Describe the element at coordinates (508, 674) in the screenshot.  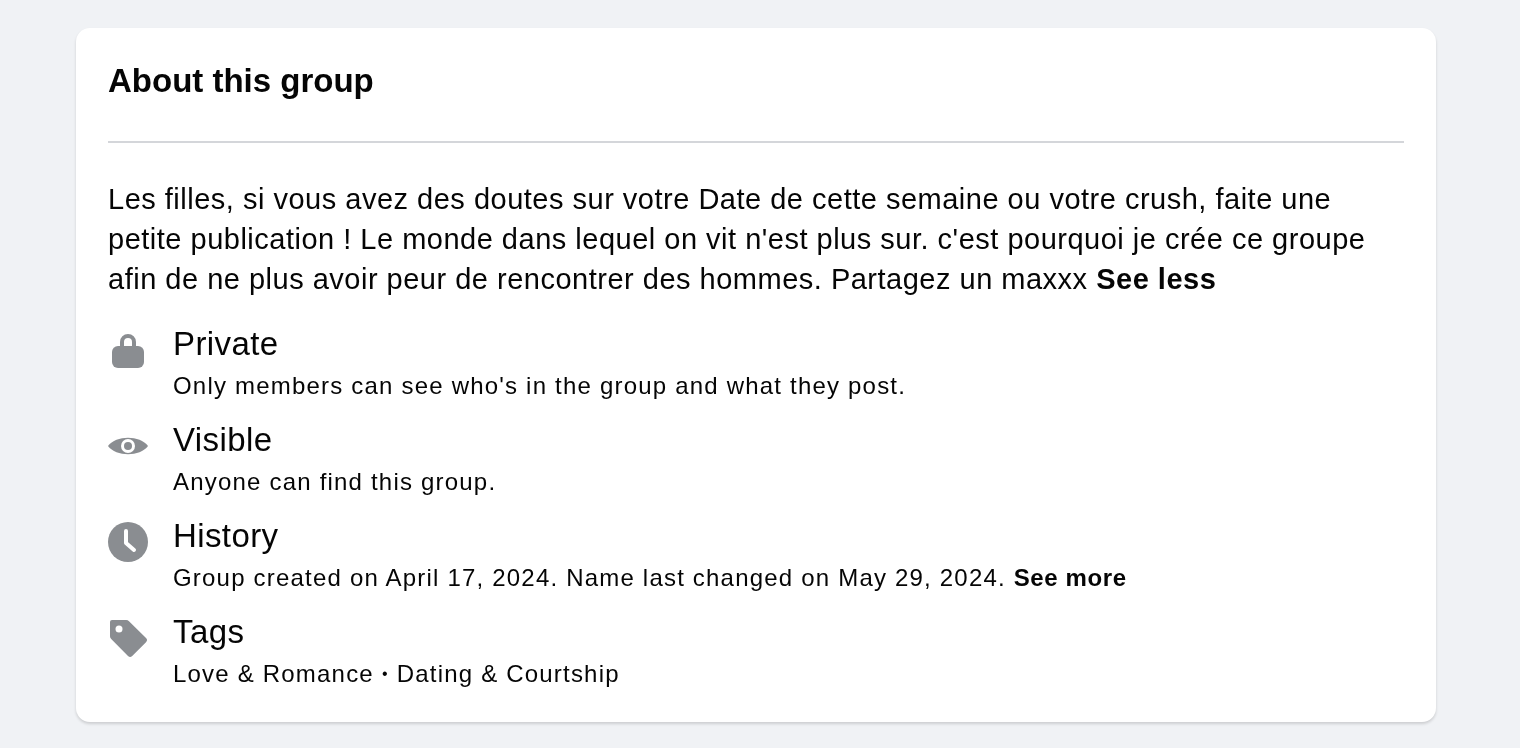
I see `tag-label: Dating & Courtship` at that location.